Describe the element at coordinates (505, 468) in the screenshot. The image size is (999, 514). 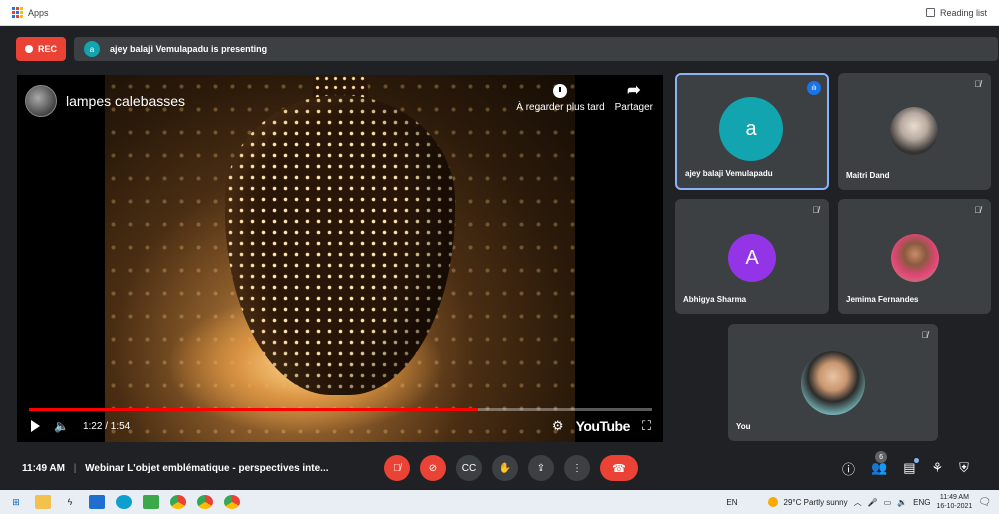
I see `raise-hand-button: ✋` at that location.